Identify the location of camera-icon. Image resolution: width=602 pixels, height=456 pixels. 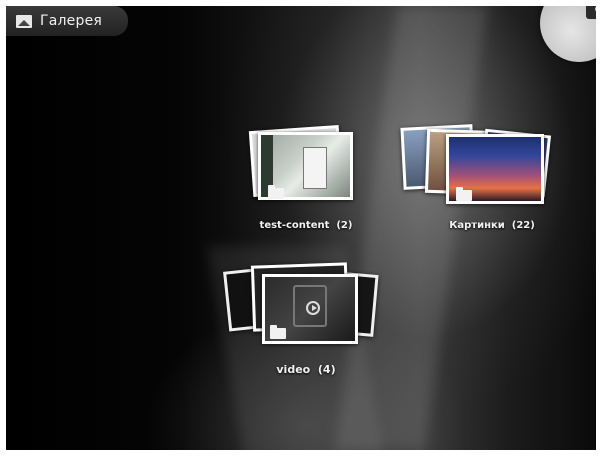
(591, 12).